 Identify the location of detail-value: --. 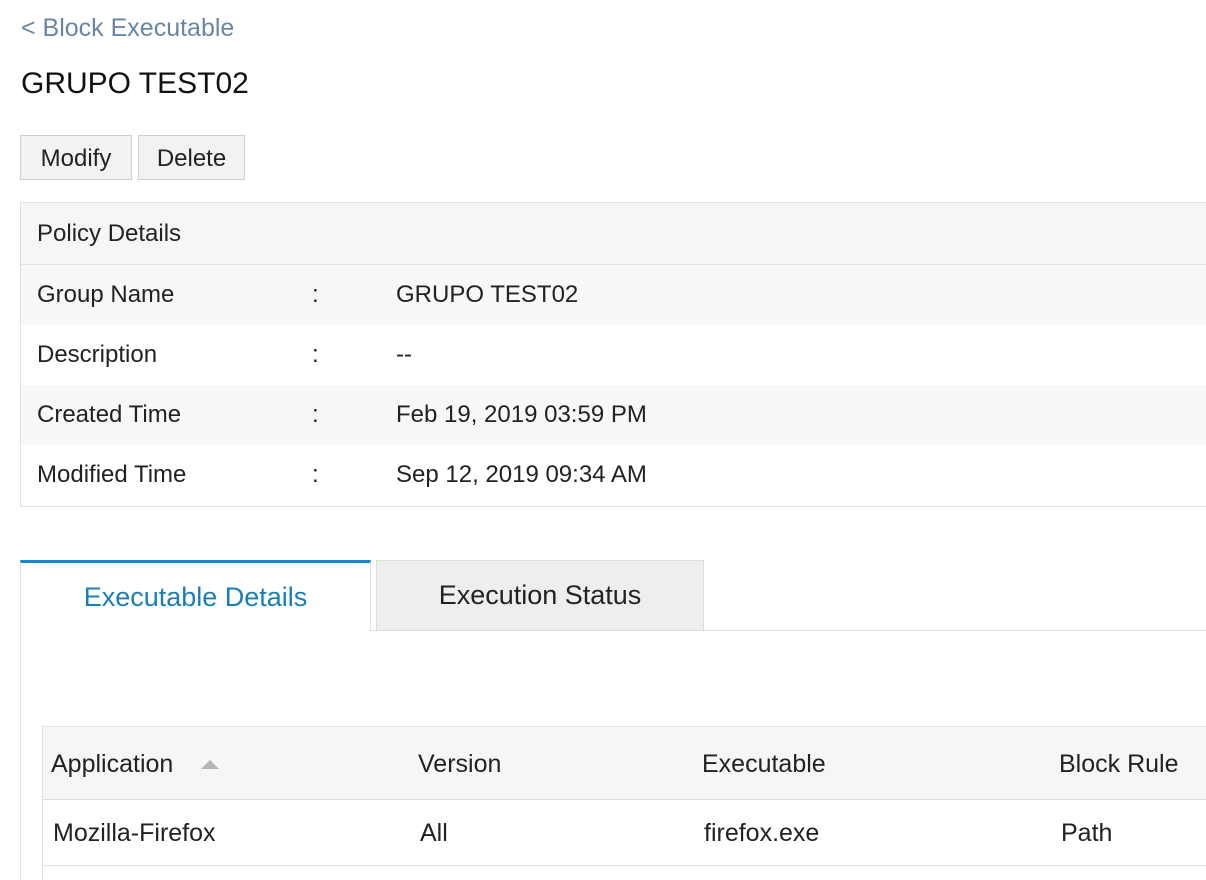
(404, 354).